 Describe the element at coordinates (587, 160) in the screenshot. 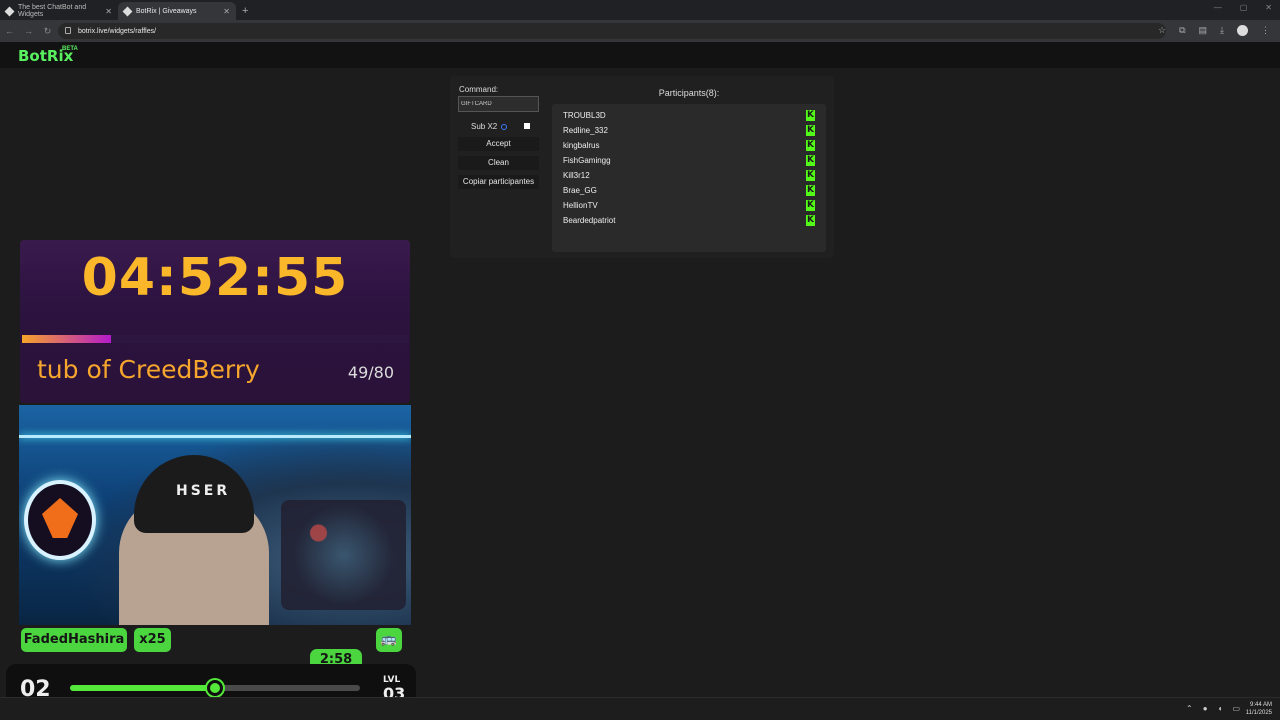

I see `participant-name: FishGamingg` at that location.